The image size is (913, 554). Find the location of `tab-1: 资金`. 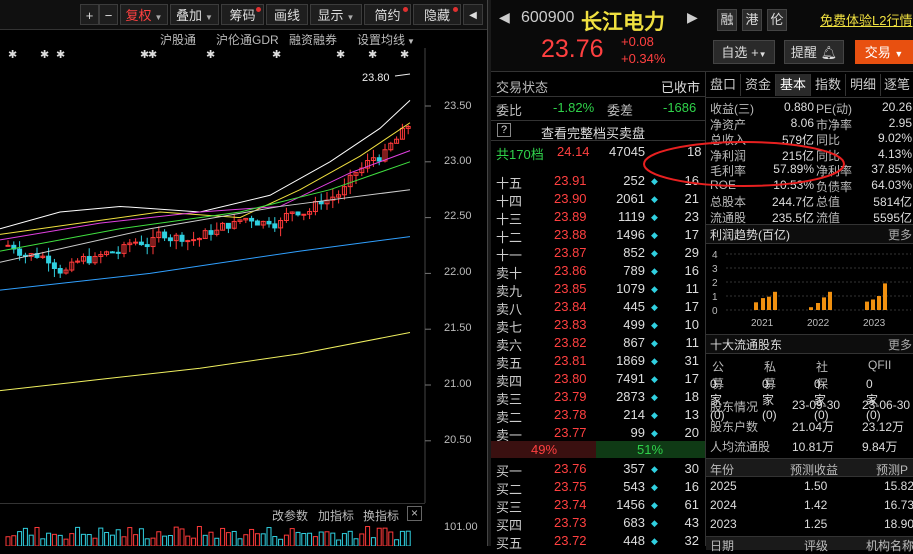

tab-1: 资金 is located at coordinates (758, 85).